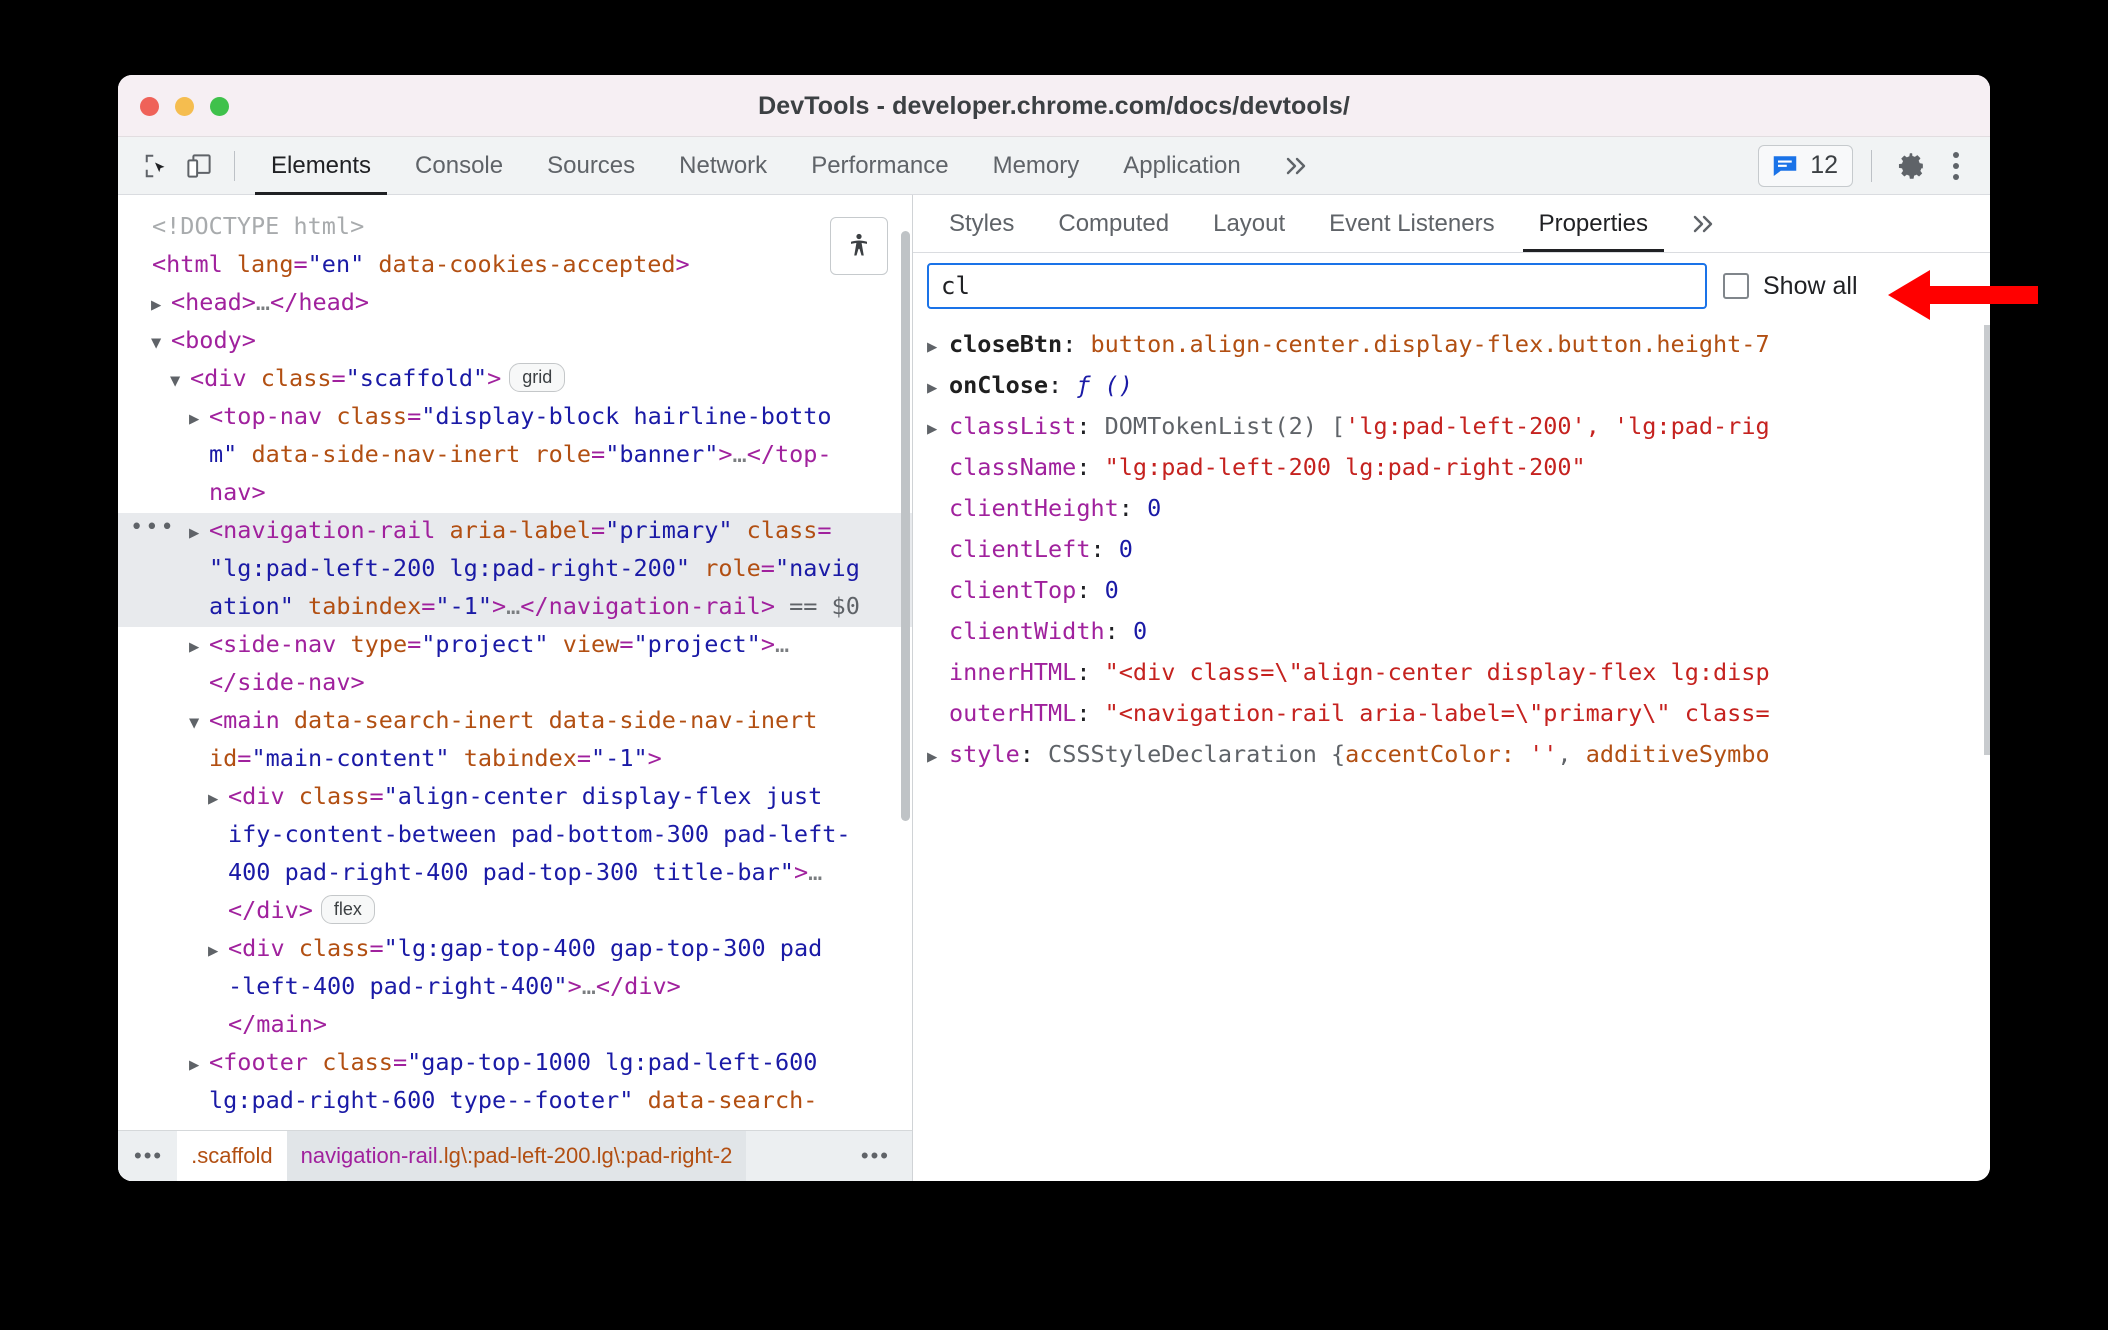 The image size is (2108, 1330). What do you see at coordinates (157, 166) in the screenshot?
I see `inspect-element-button` at bounding box center [157, 166].